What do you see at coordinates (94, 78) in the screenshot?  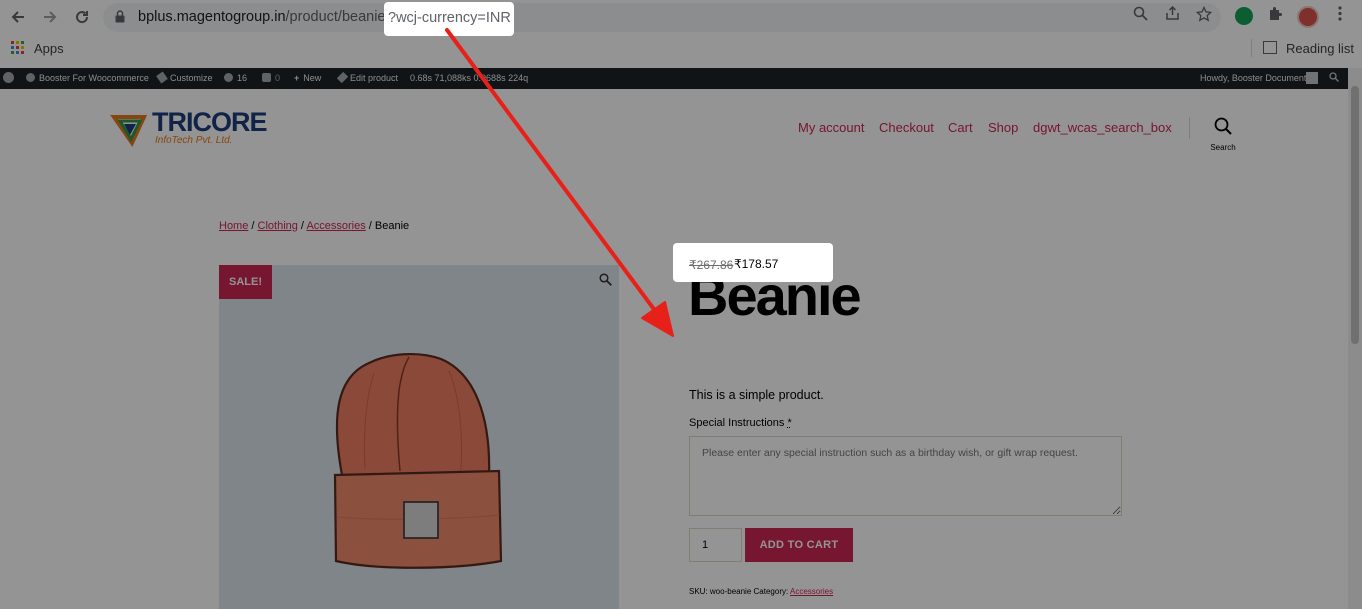 I see `site-name-label: Booster For Woocommerce` at bounding box center [94, 78].